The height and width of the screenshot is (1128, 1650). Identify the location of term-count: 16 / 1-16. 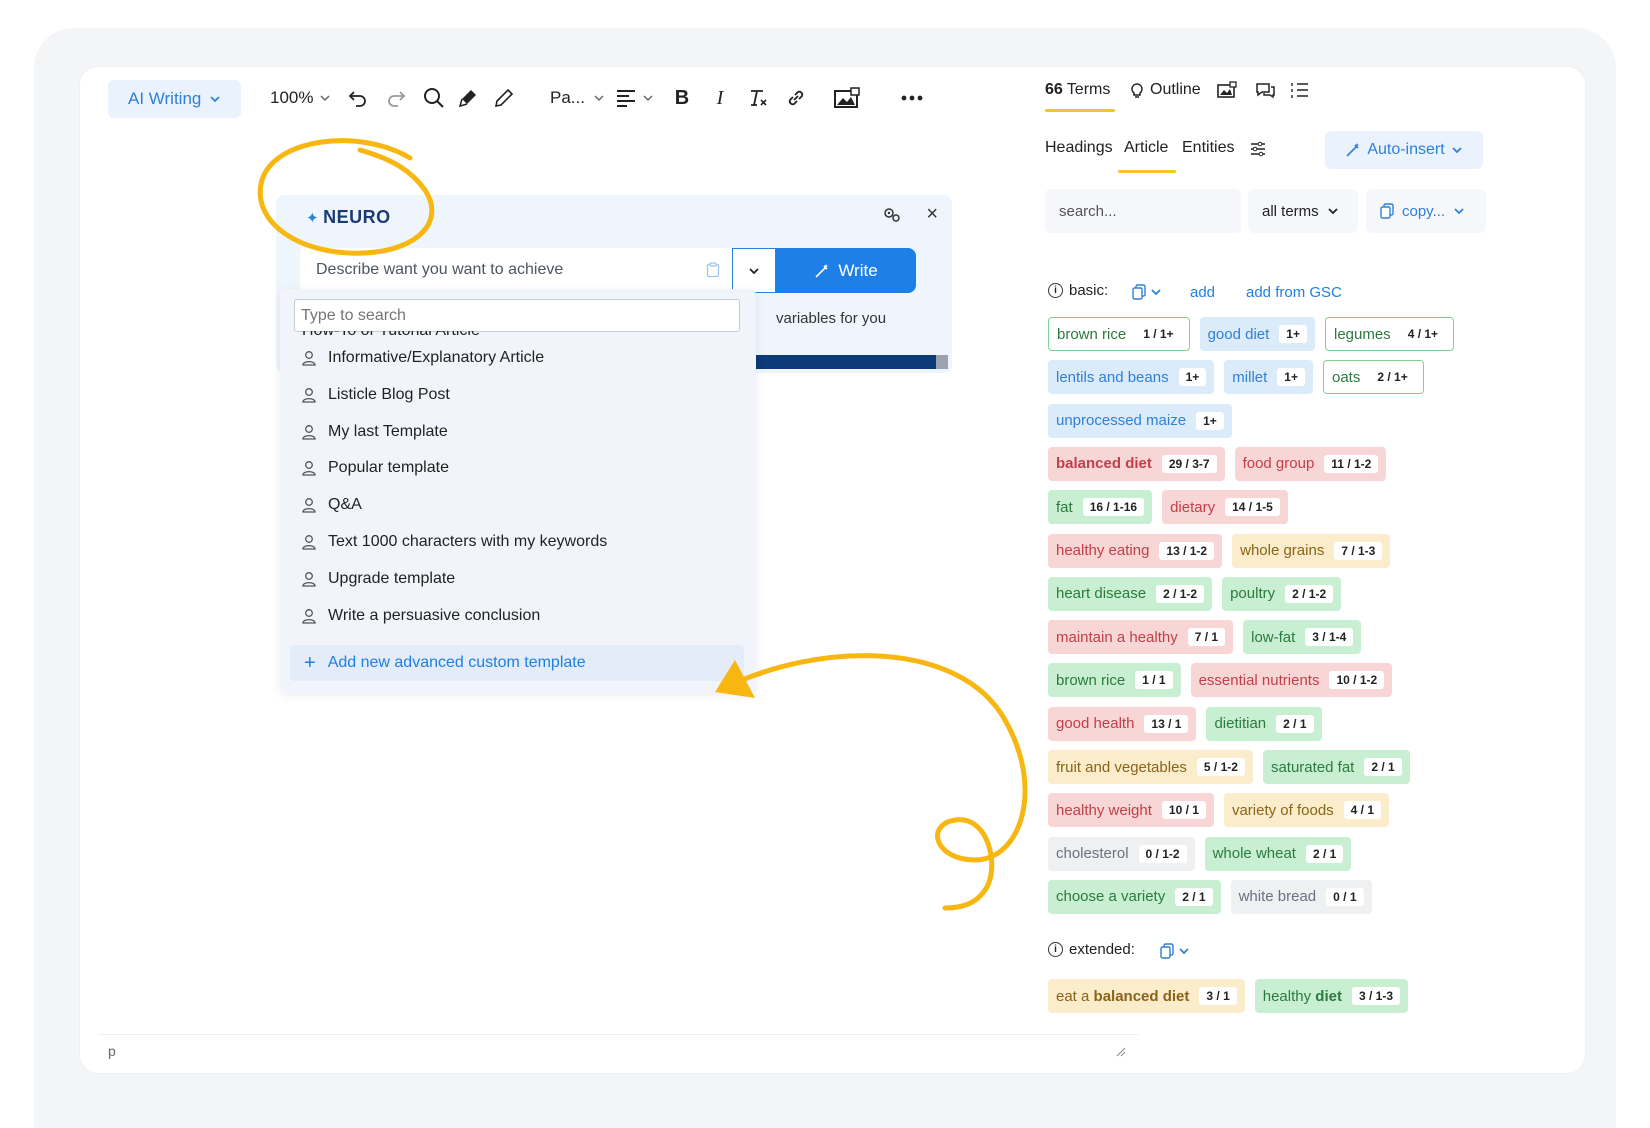
(1113, 507).